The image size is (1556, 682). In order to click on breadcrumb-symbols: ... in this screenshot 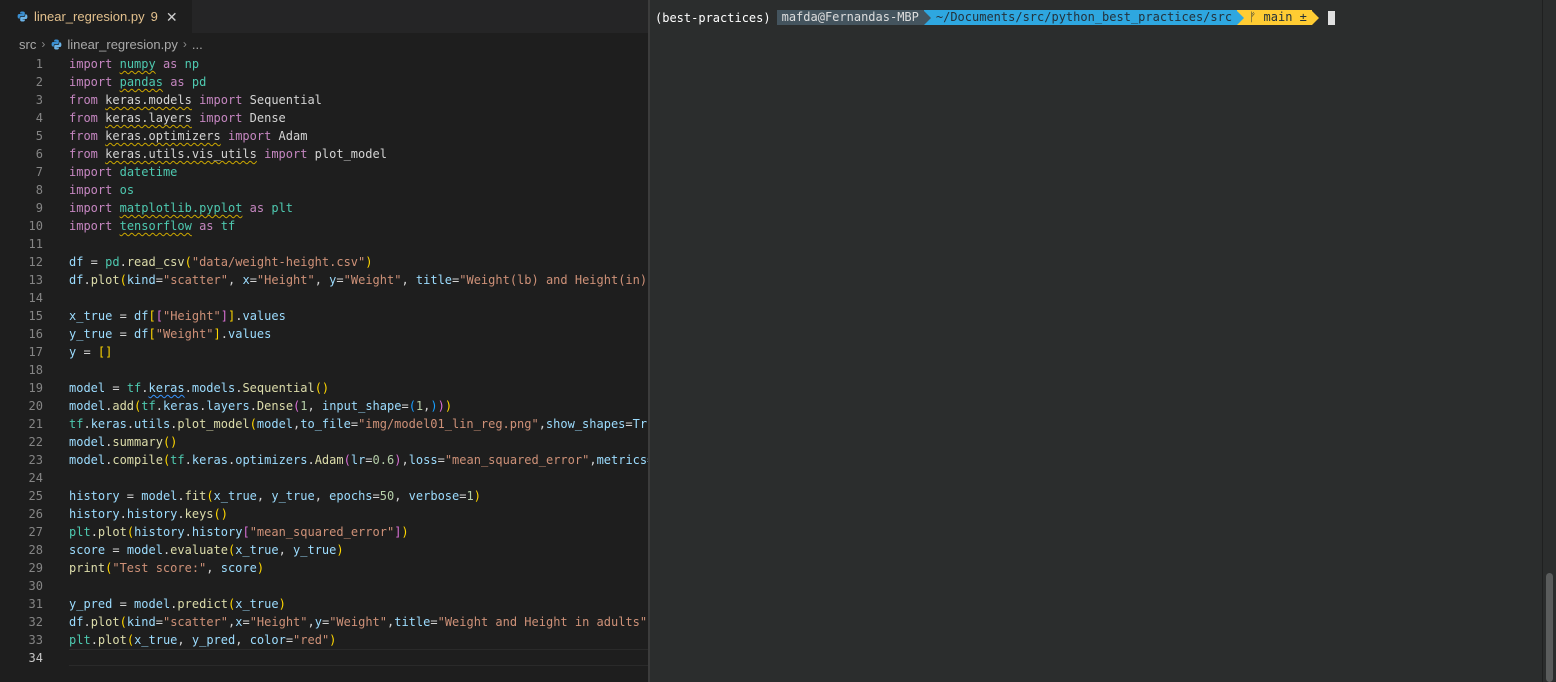, I will do `click(197, 44)`.